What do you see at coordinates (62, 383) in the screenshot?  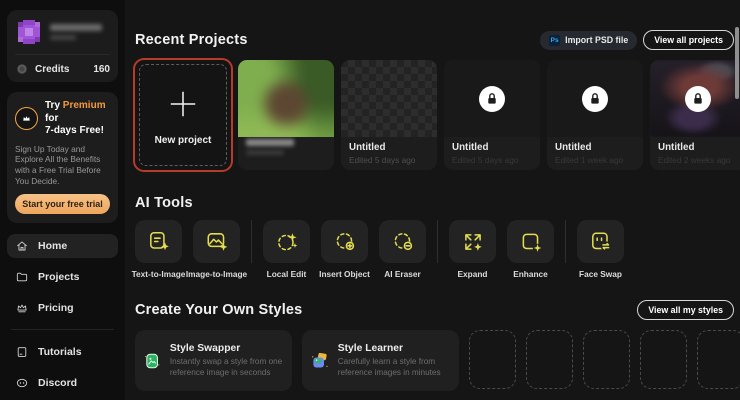 I see `sidebar-item-discord: Discord` at bounding box center [62, 383].